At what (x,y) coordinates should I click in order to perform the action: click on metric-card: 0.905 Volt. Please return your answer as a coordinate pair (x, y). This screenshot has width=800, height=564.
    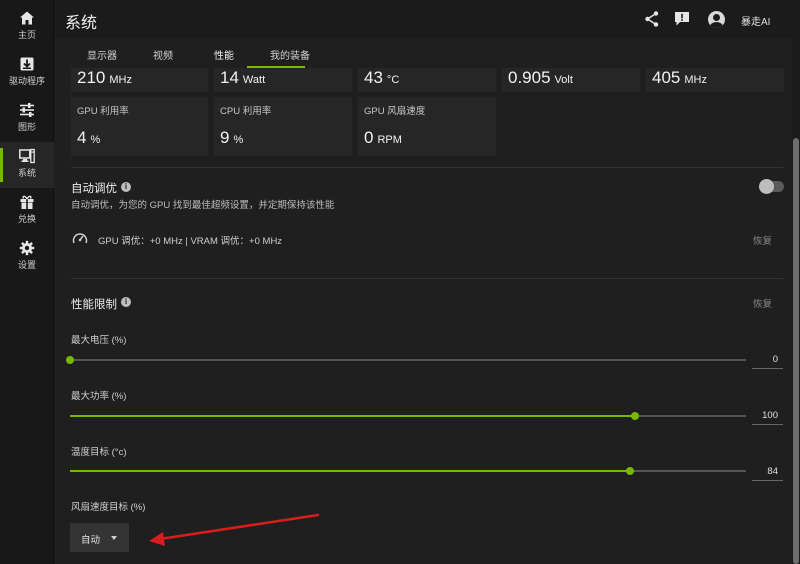
    Looking at the image, I should click on (571, 80).